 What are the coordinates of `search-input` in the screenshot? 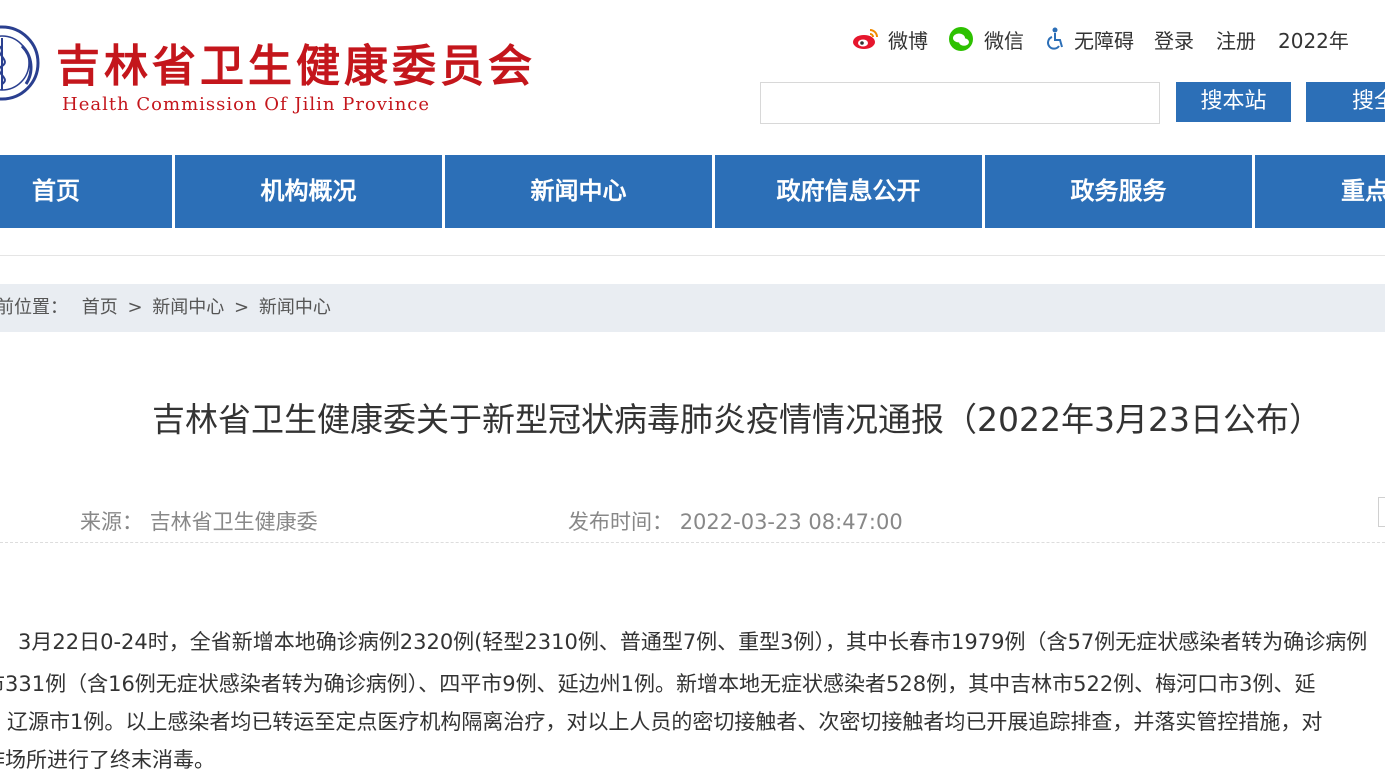 It's located at (960, 103).